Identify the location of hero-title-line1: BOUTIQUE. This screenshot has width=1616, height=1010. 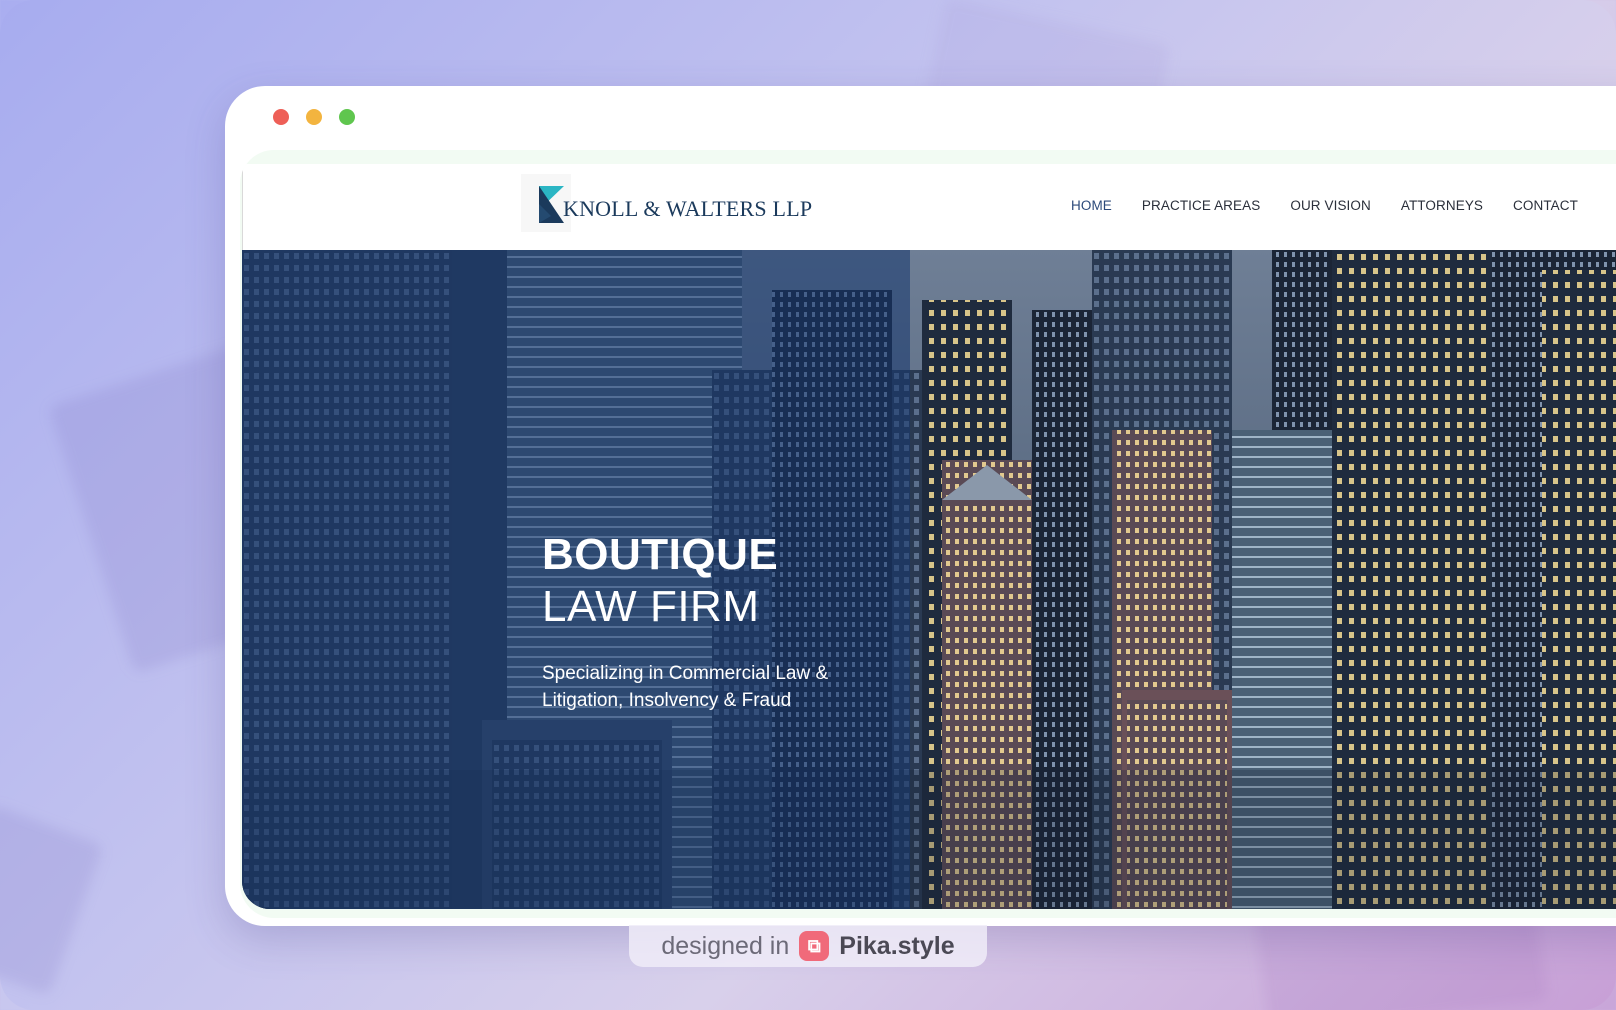
(660, 554).